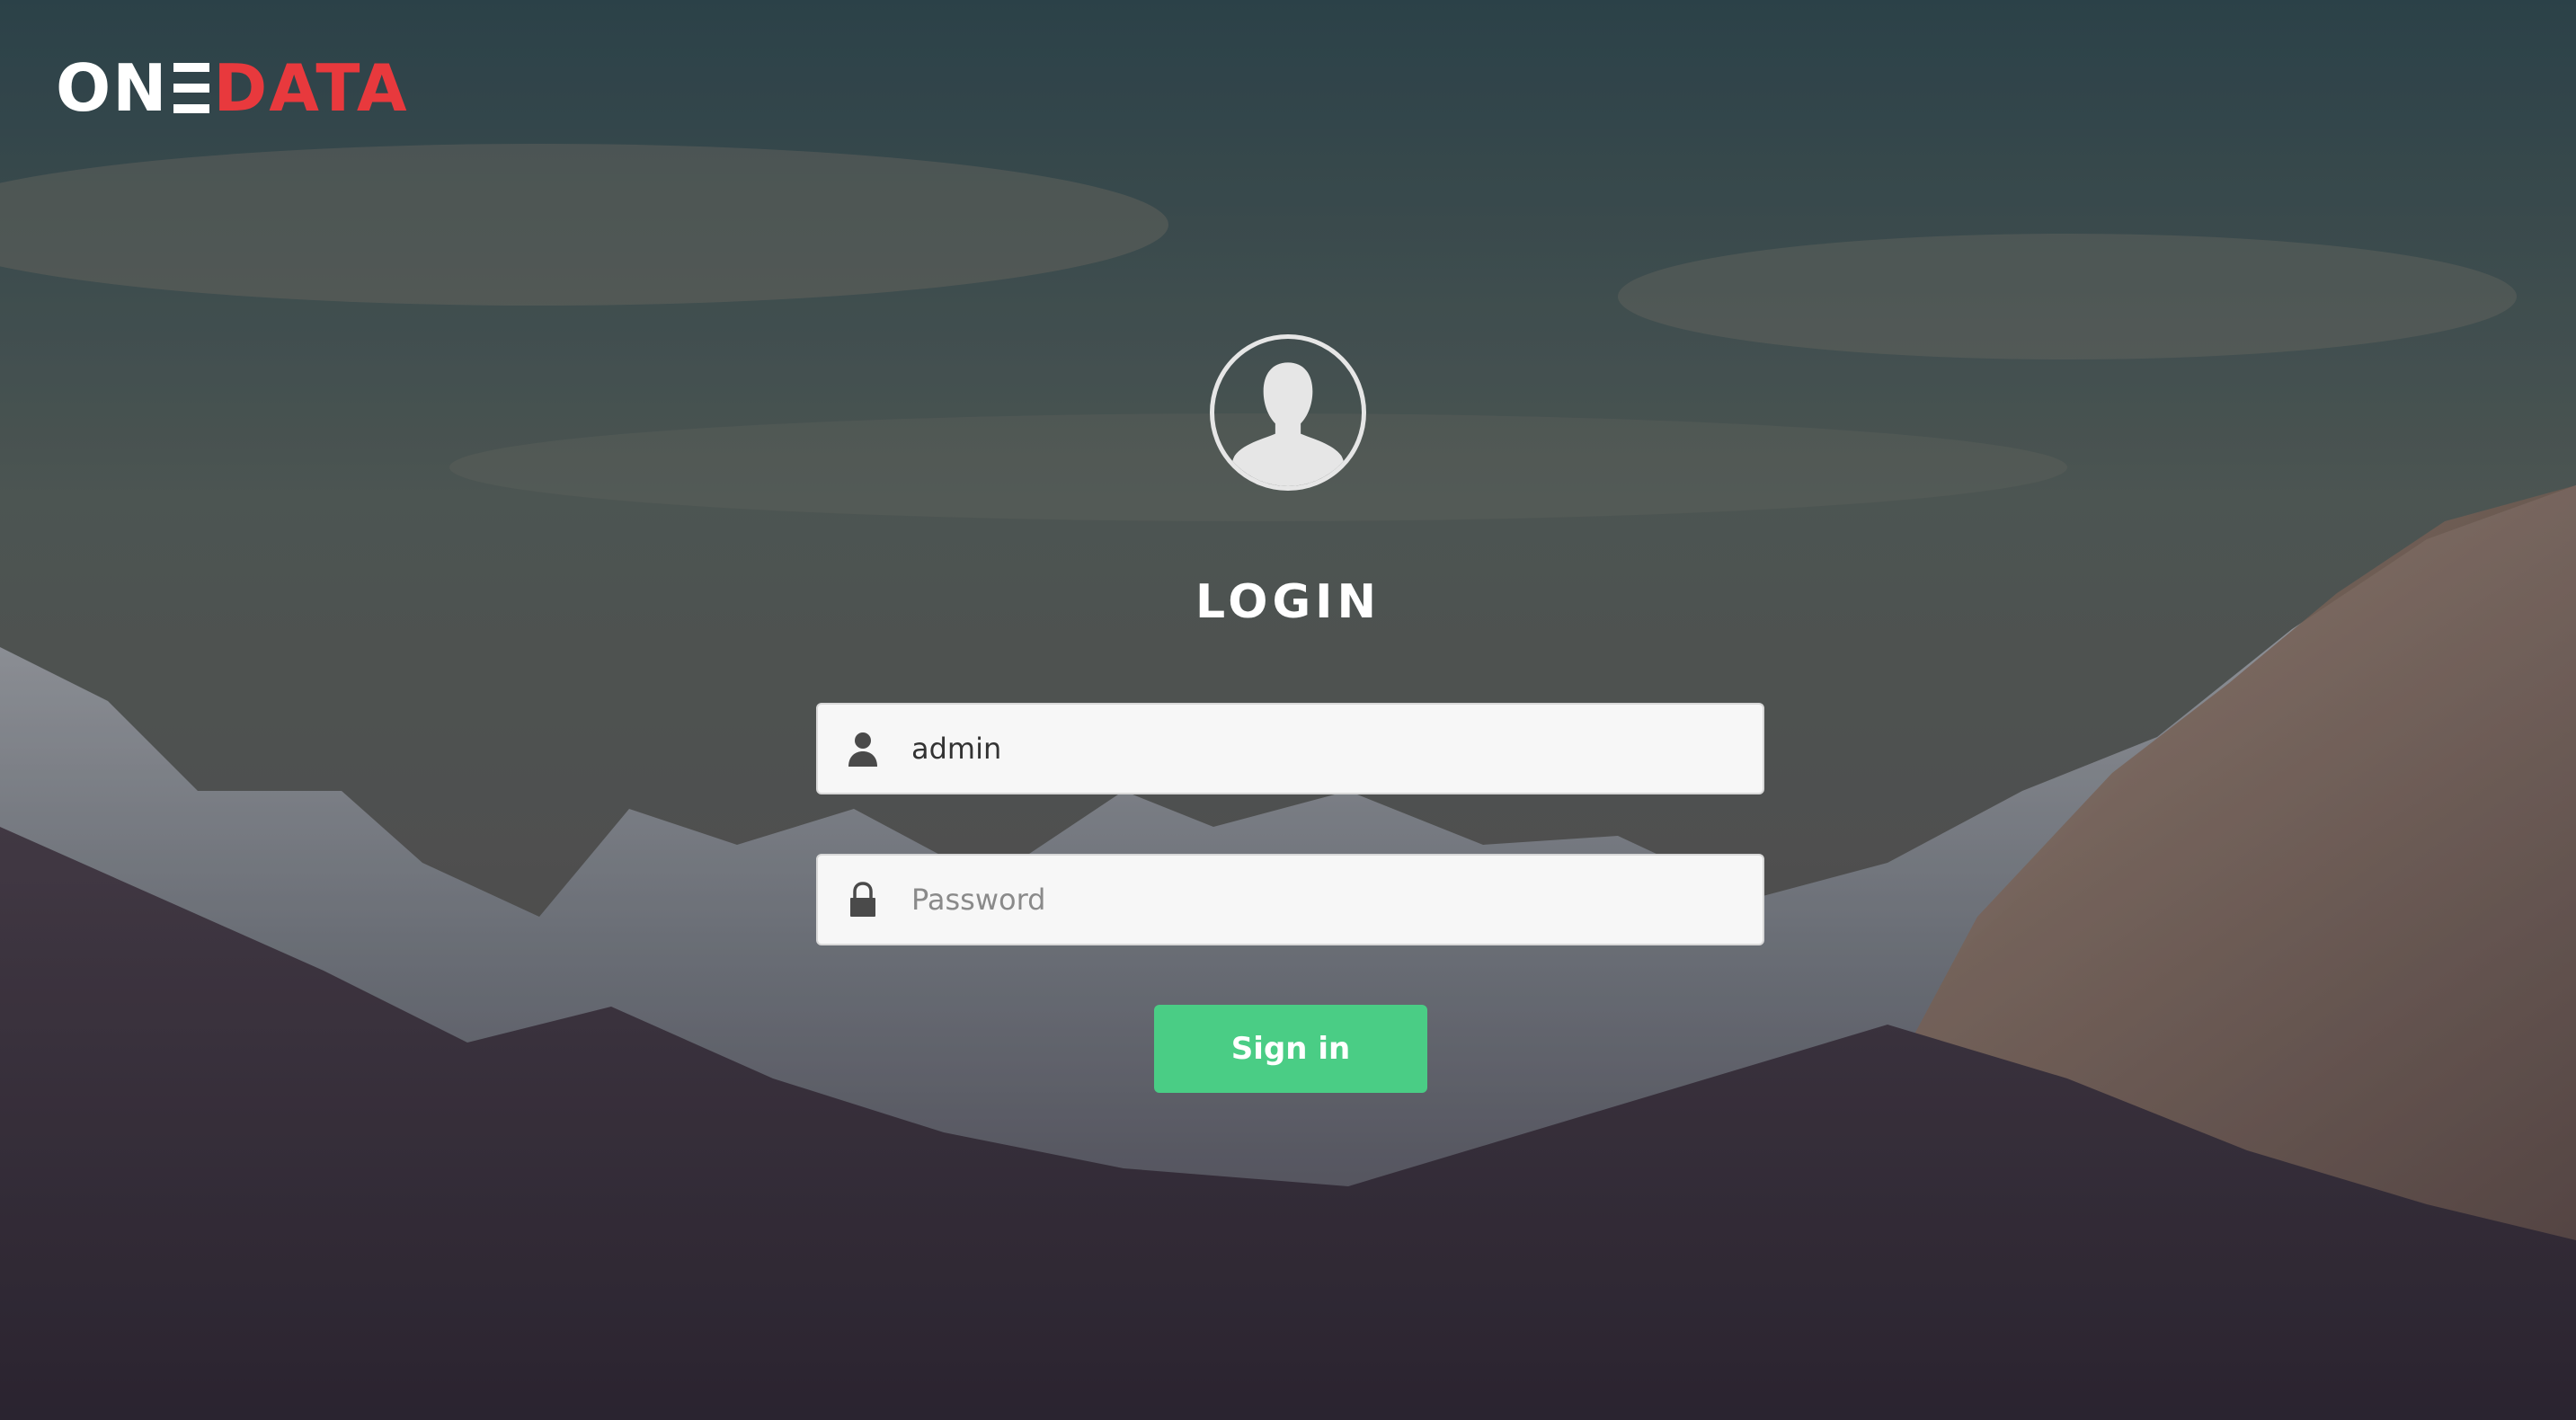 The width and height of the screenshot is (2576, 1420). What do you see at coordinates (1288, 424) in the screenshot?
I see `avatar-silhouette` at bounding box center [1288, 424].